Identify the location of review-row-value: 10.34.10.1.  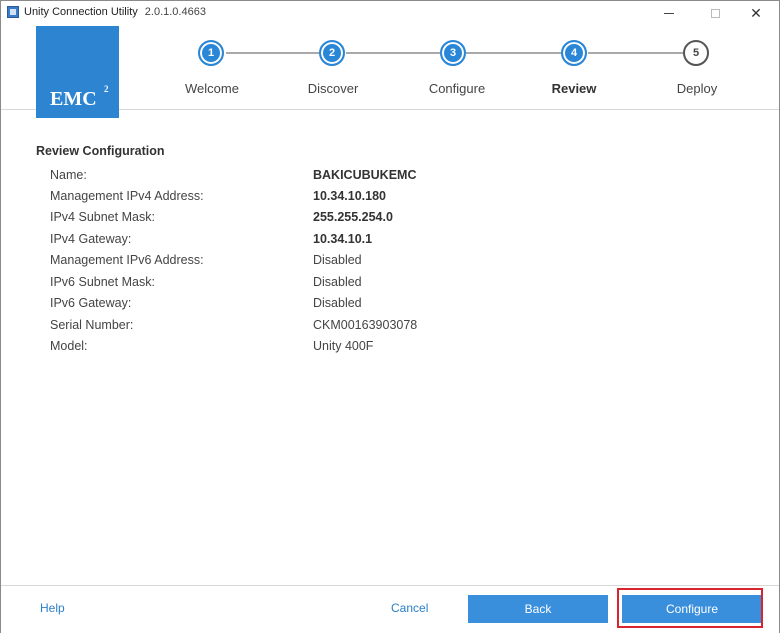
(343, 239).